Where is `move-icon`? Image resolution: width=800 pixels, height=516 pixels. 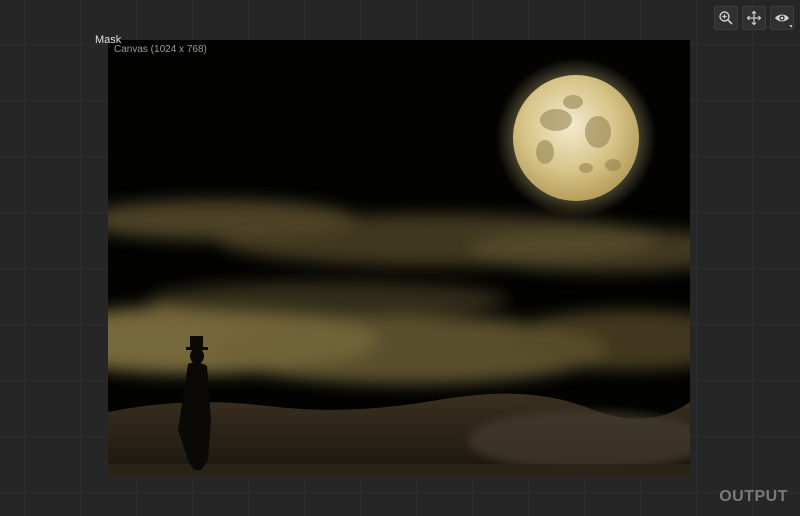
move-icon is located at coordinates (754, 18).